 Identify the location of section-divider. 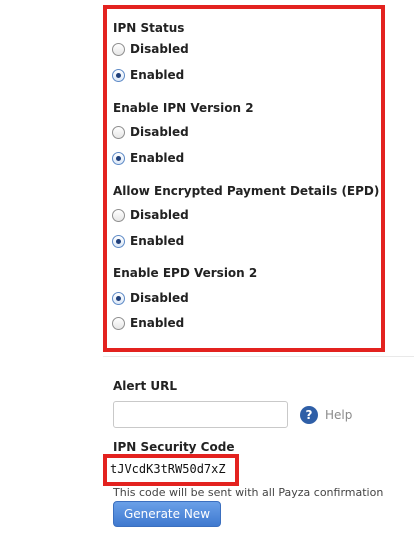
(258, 356).